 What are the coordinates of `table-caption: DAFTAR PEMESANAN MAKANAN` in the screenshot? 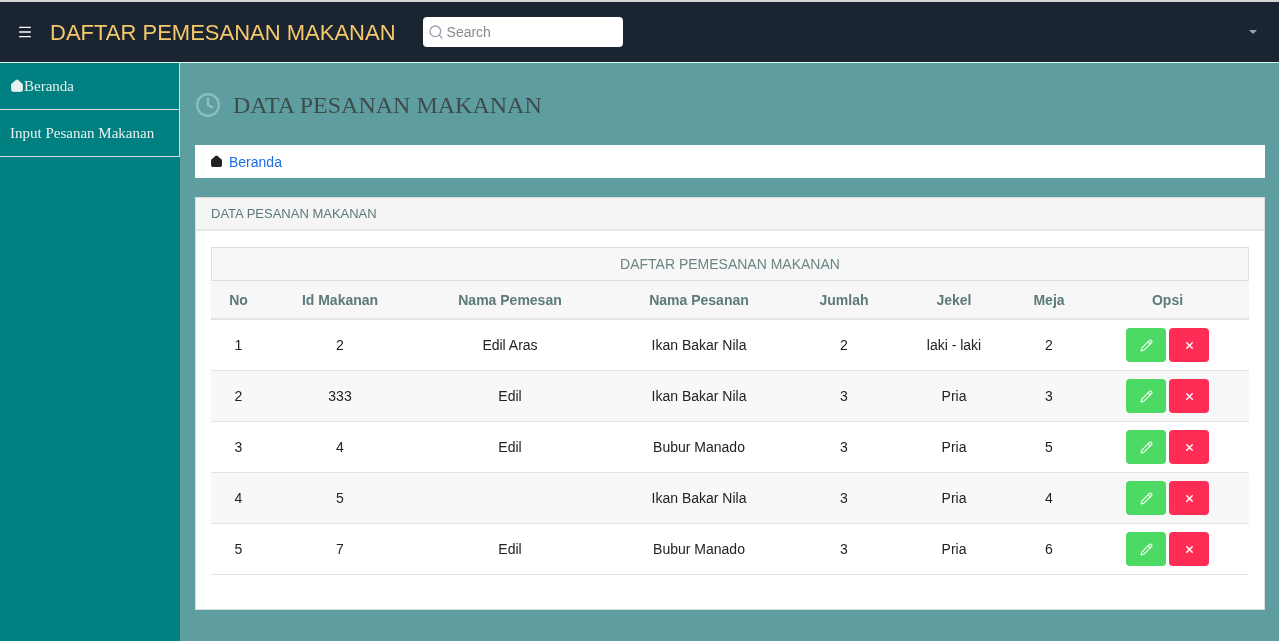 It's located at (730, 264).